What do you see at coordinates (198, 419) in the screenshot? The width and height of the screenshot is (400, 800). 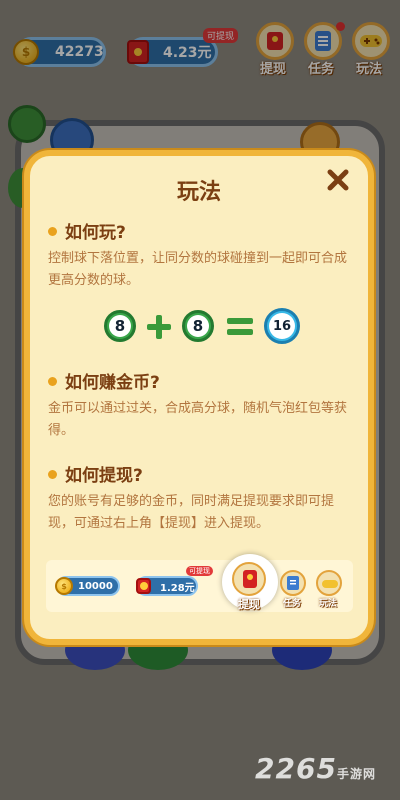 I see `section-text-earn-coins: 金币可以通过过关，合成高分球，随机气泡红包等获得。` at bounding box center [198, 419].